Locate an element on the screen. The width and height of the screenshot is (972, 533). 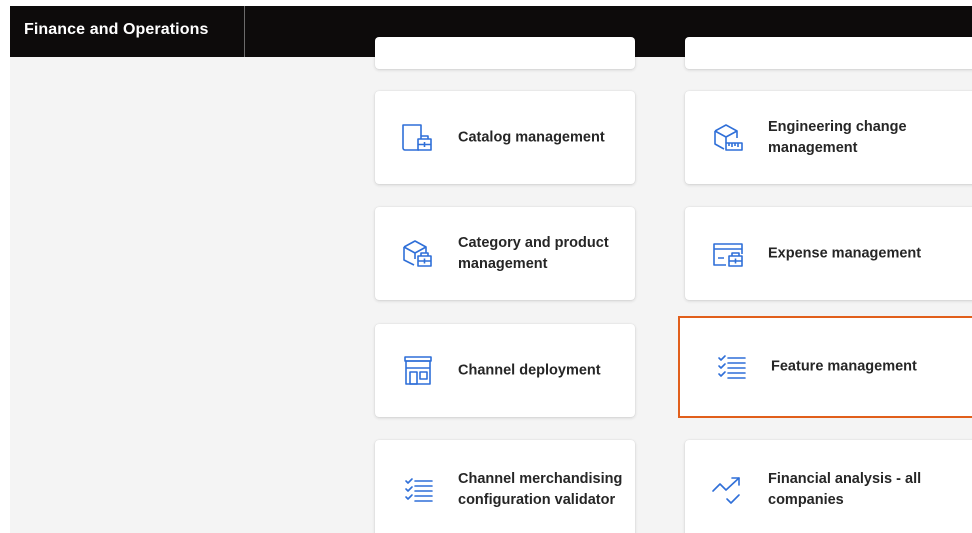
workspace-tile-catalog-management: Catalog management is located at coordinates (505, 137).